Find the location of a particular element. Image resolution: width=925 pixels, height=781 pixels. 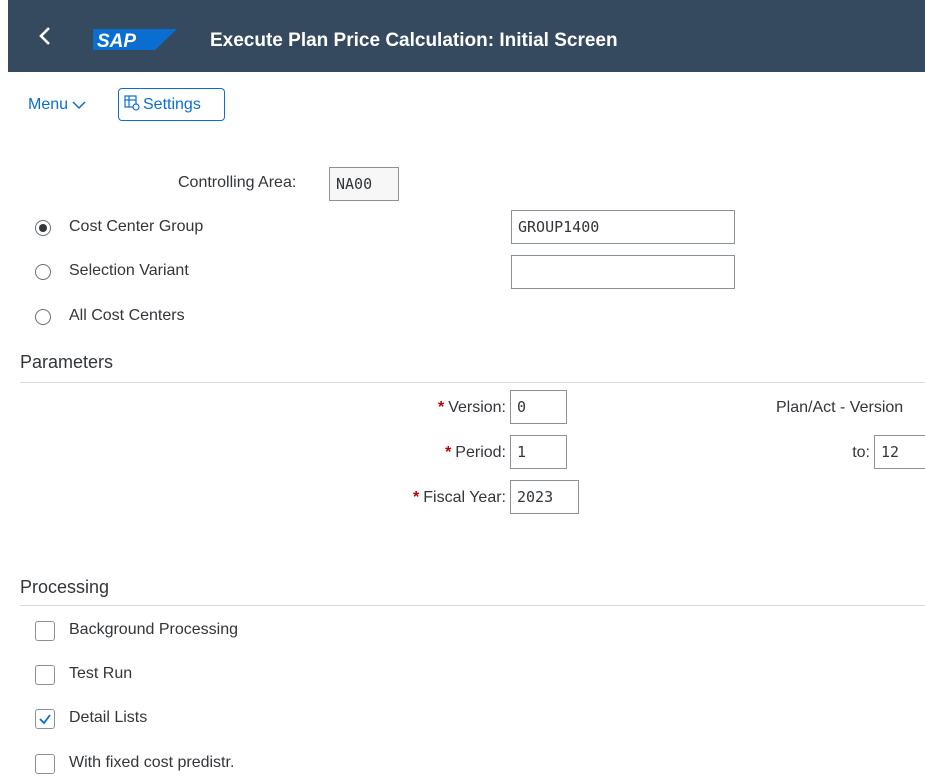

test-run-label: Test Run is located at coordinates (101, 673).